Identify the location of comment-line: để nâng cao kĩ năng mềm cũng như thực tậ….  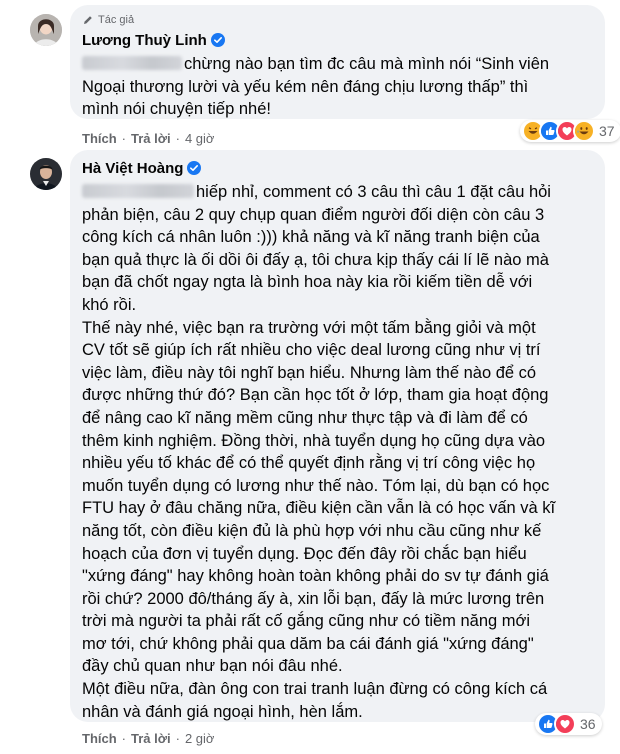
(305, 417).